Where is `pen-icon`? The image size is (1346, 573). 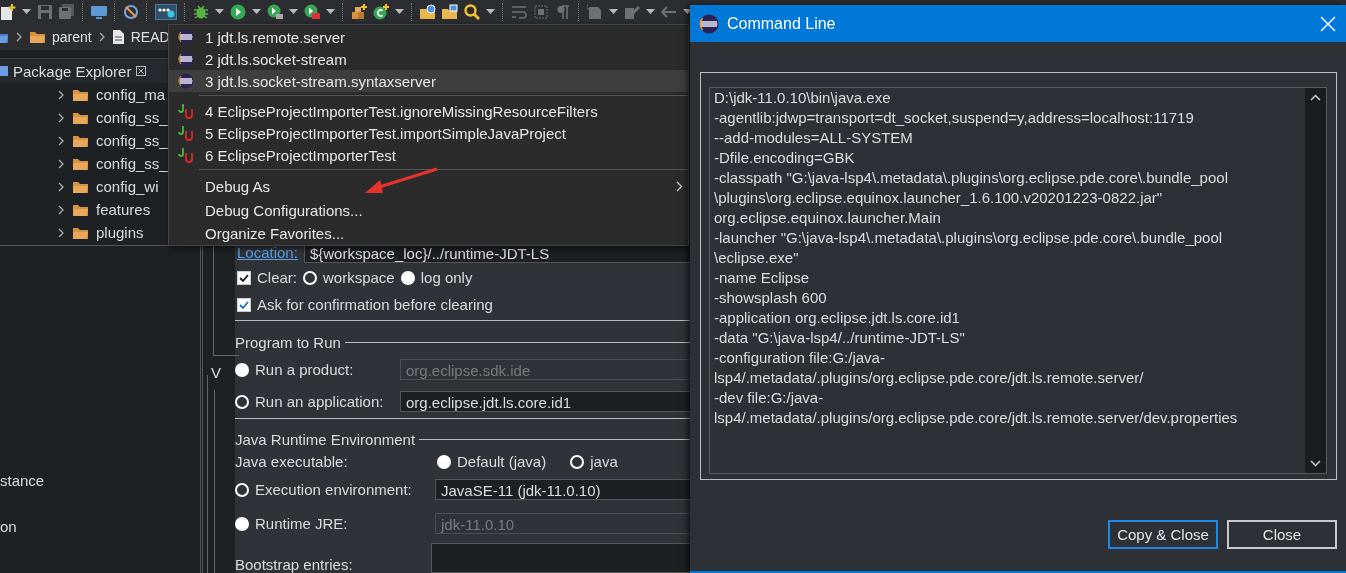 pen-icon is located at coordinates (131, 12).